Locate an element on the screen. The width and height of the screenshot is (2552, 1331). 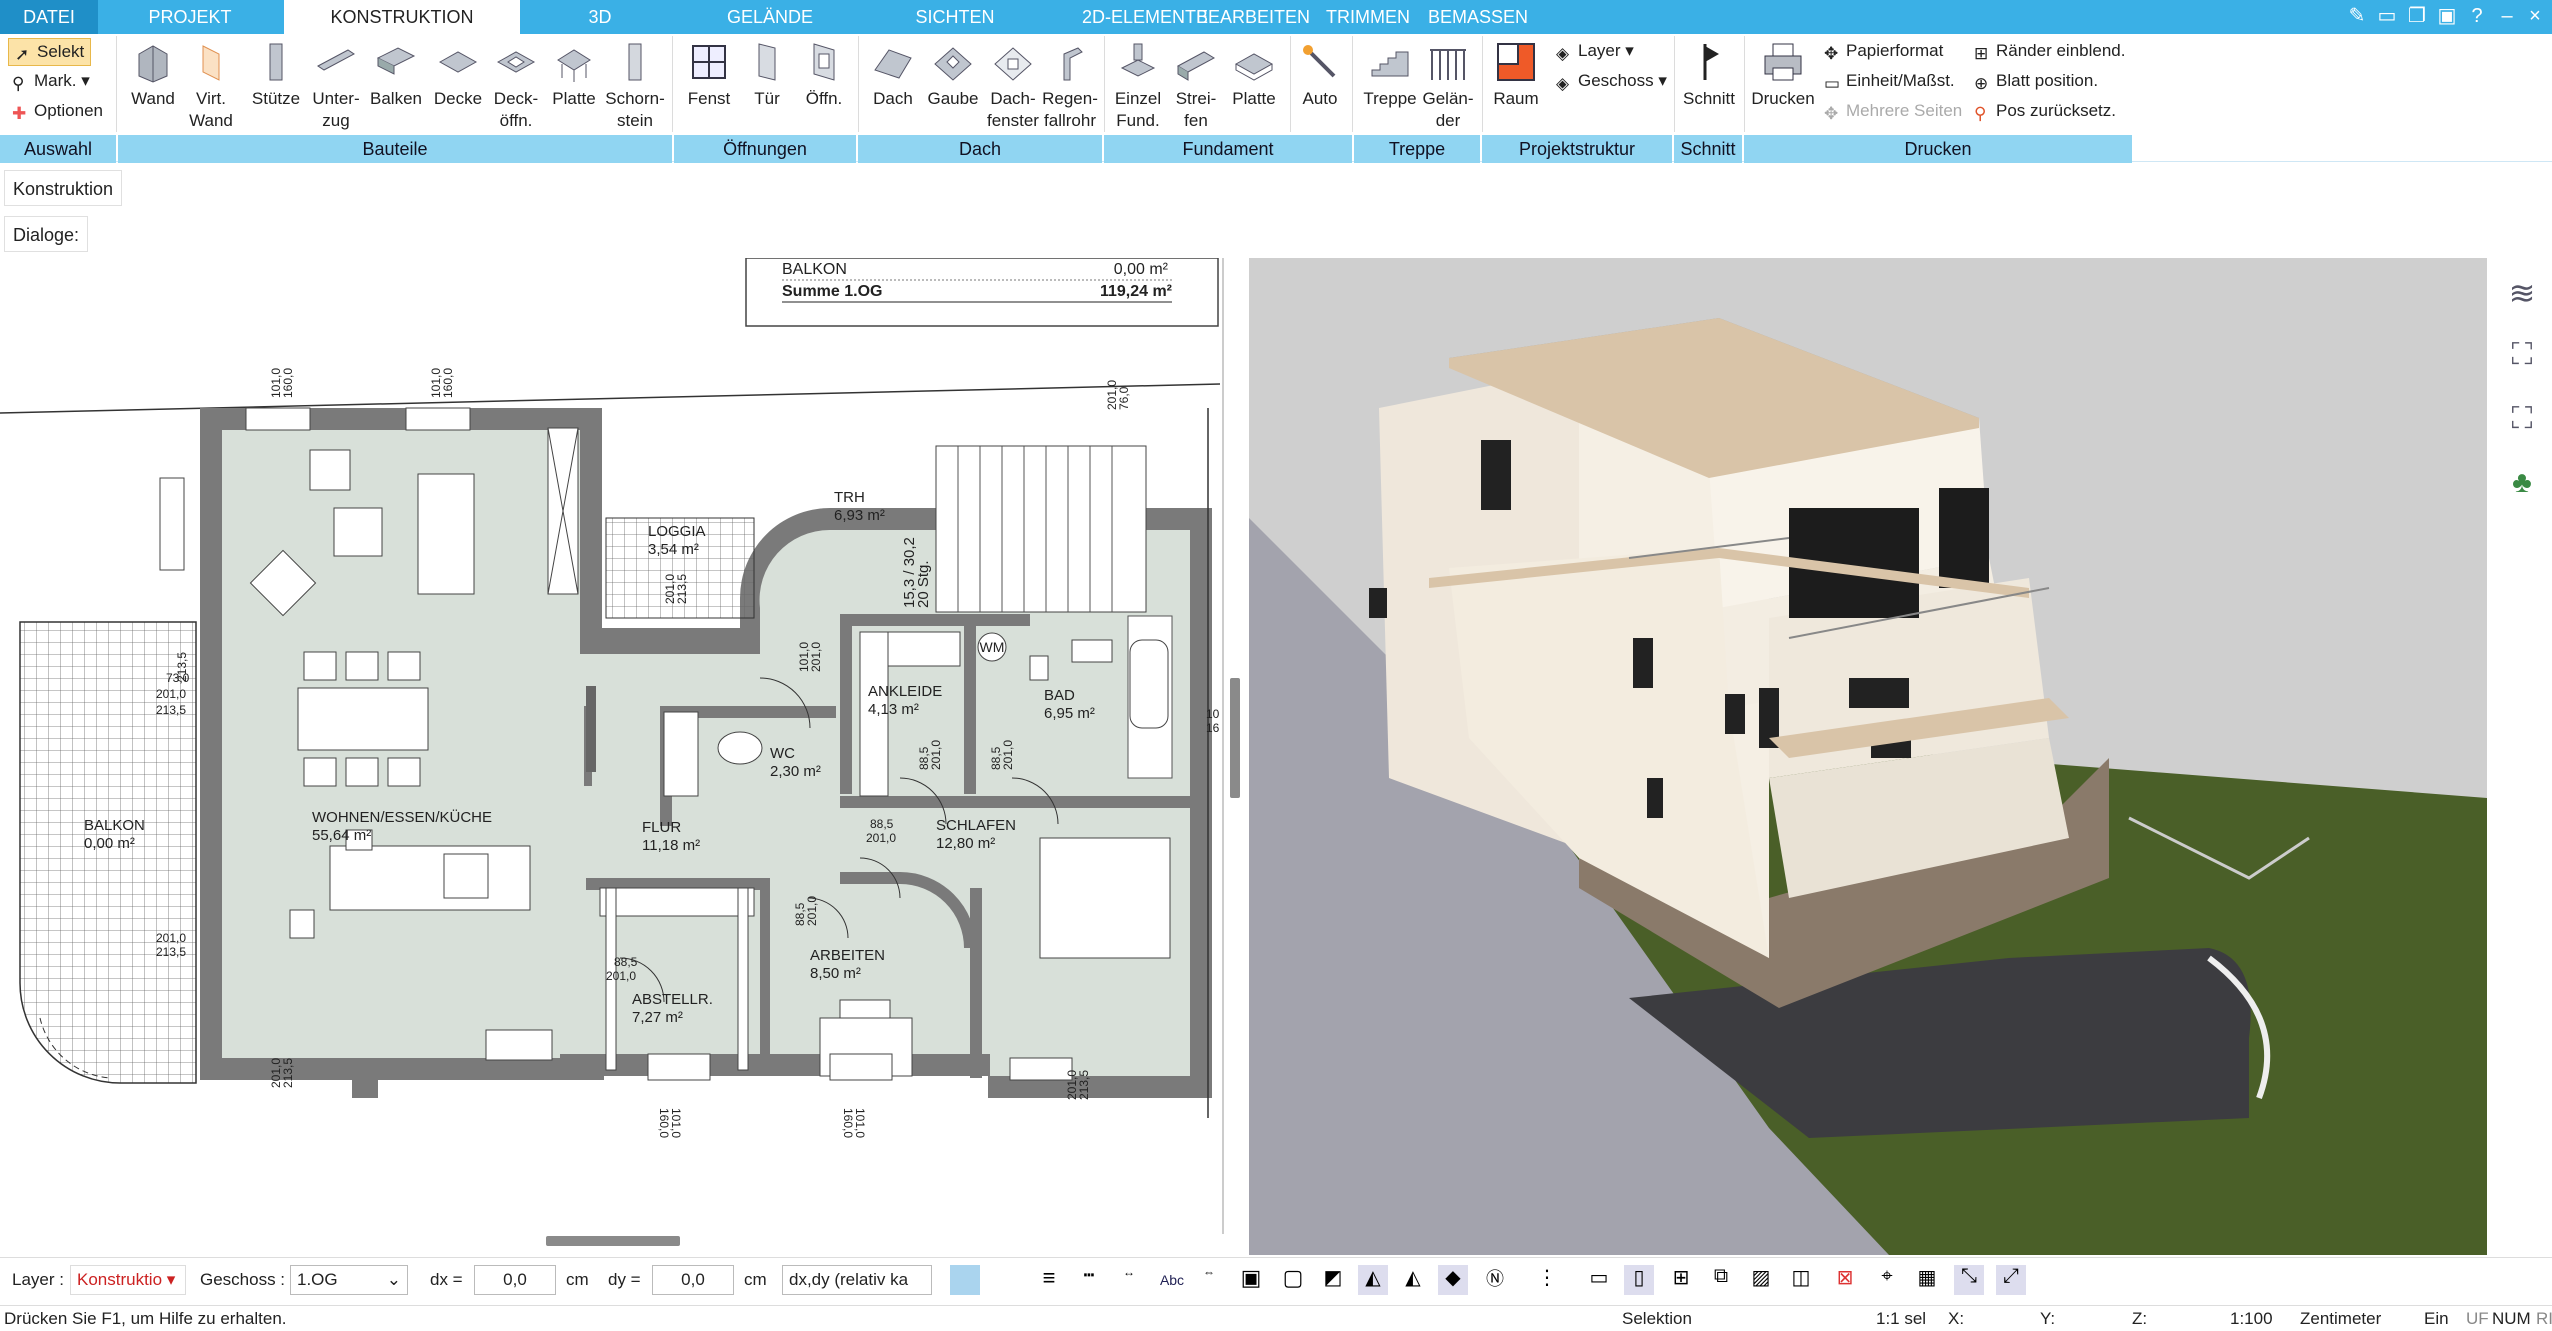
coord-mode-select: dx,dy (relativ ka is located at coordinates (857, 1280).